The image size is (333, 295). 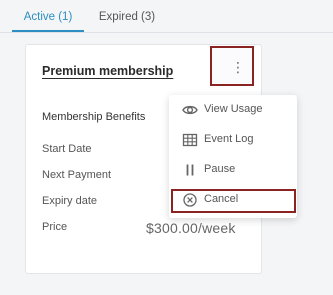 I want to click on tab-expired: Expired (3), so click(x=127, y=15).